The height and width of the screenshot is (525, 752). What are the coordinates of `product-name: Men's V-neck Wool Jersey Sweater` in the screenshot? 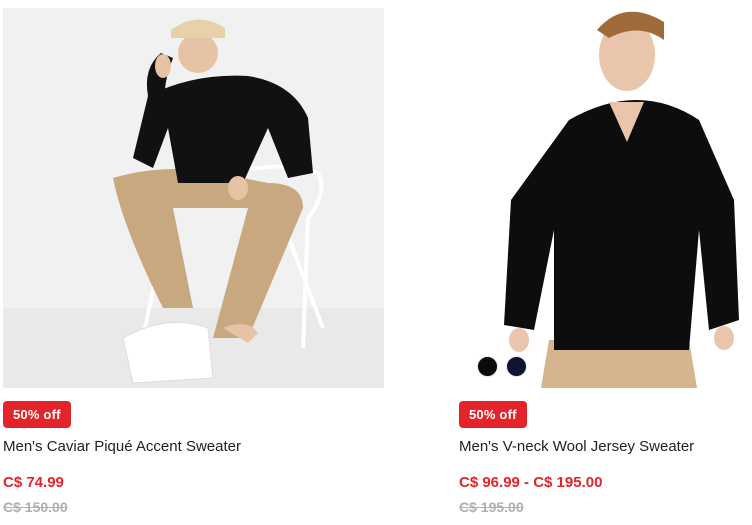 It's located at (576, 446).